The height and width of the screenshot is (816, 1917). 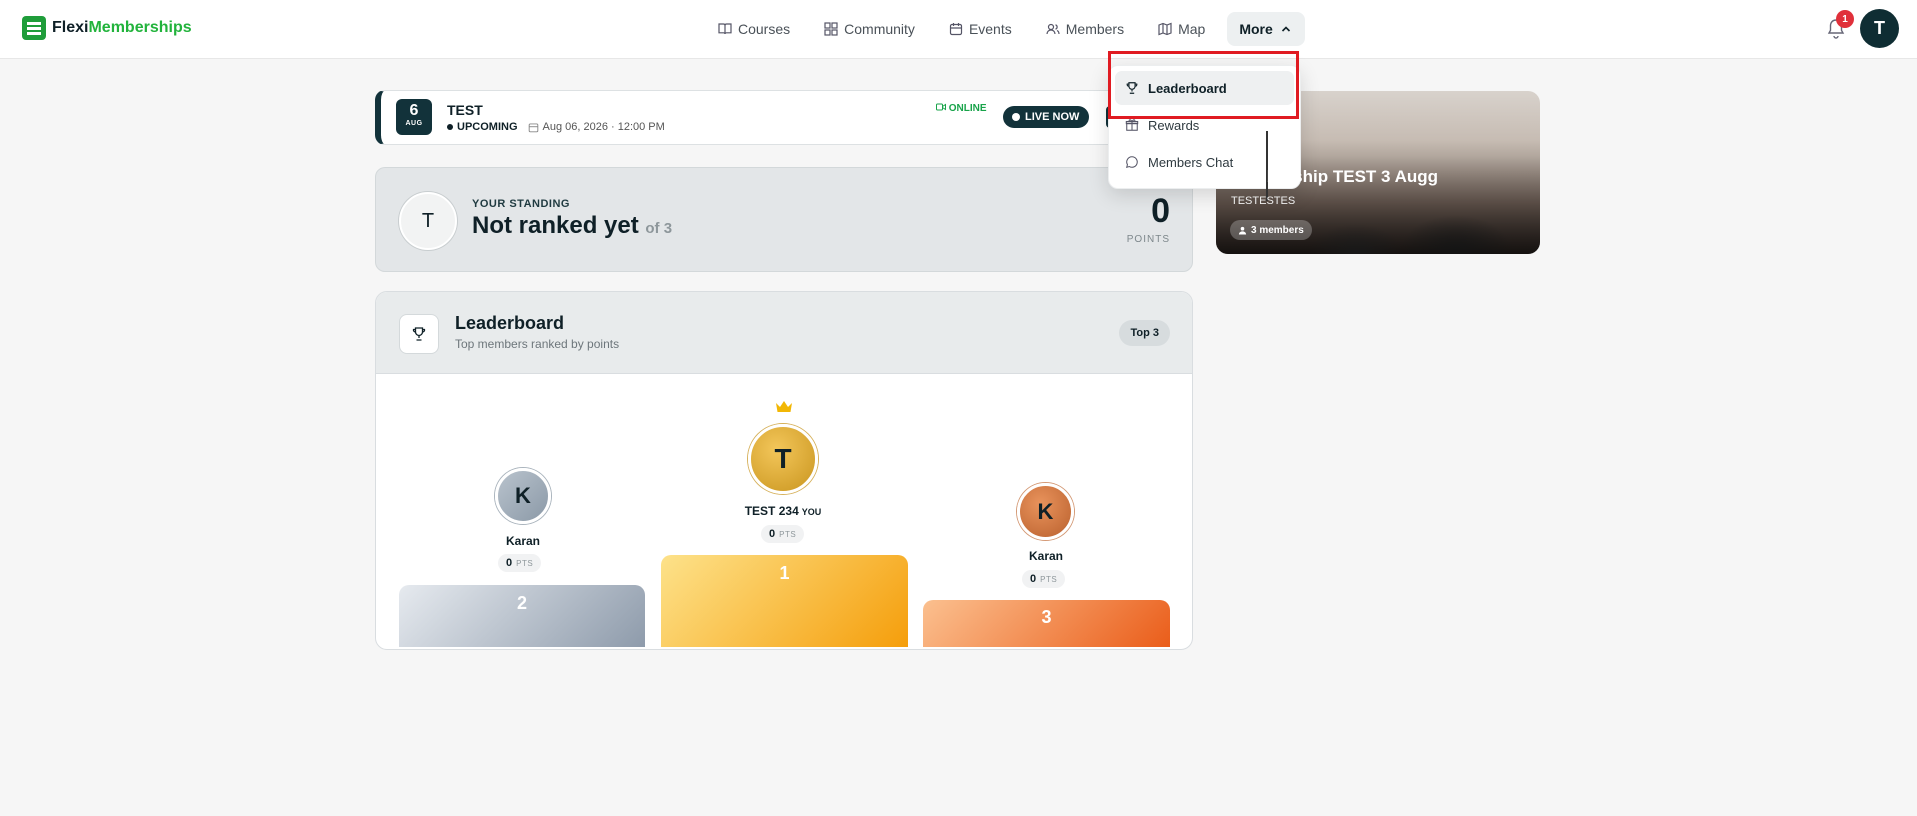 I want to click on nav-more: More, so click(x=1266, y=29).